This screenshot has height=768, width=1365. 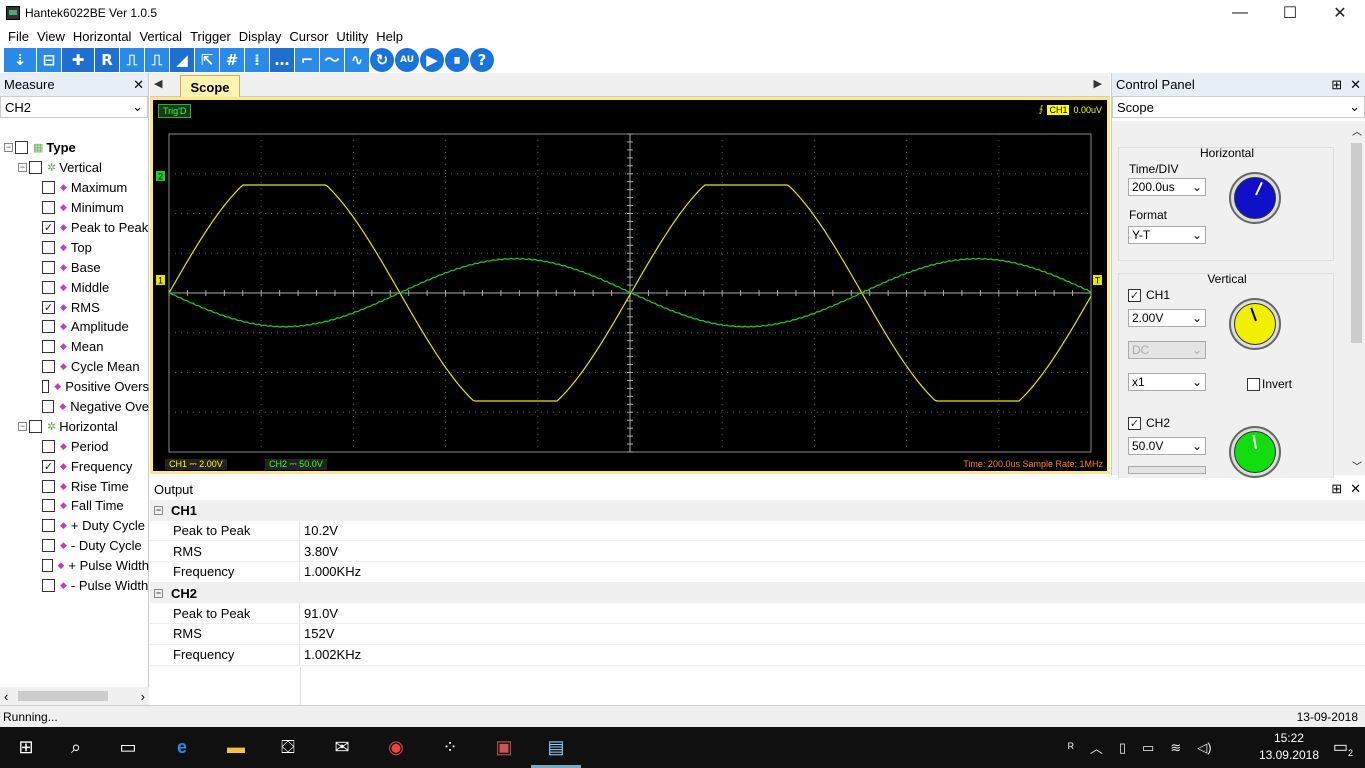 I want to click on pulse2-button: ⎍, so click(x=157, y=59).